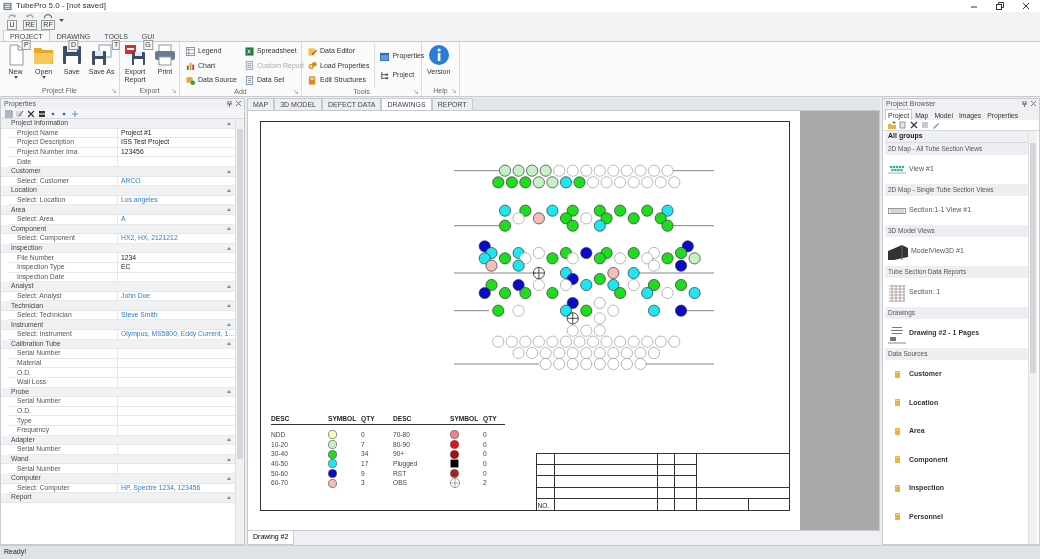 The height and width of the screenshot is (559, 1040). What do you see at coordinates (903, 125) in the screenshot?
I see `add-document-icon` at bounding box center [903, 125].